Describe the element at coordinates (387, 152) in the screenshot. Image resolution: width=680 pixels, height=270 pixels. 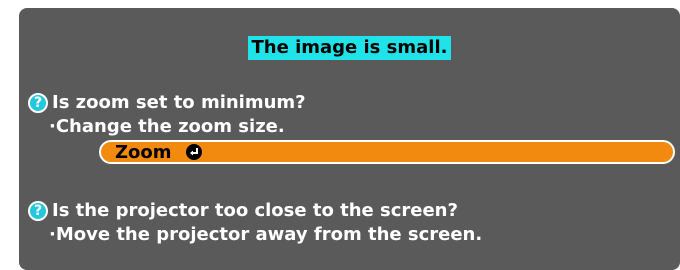
I see `zoom-button: Zoom` at that location.